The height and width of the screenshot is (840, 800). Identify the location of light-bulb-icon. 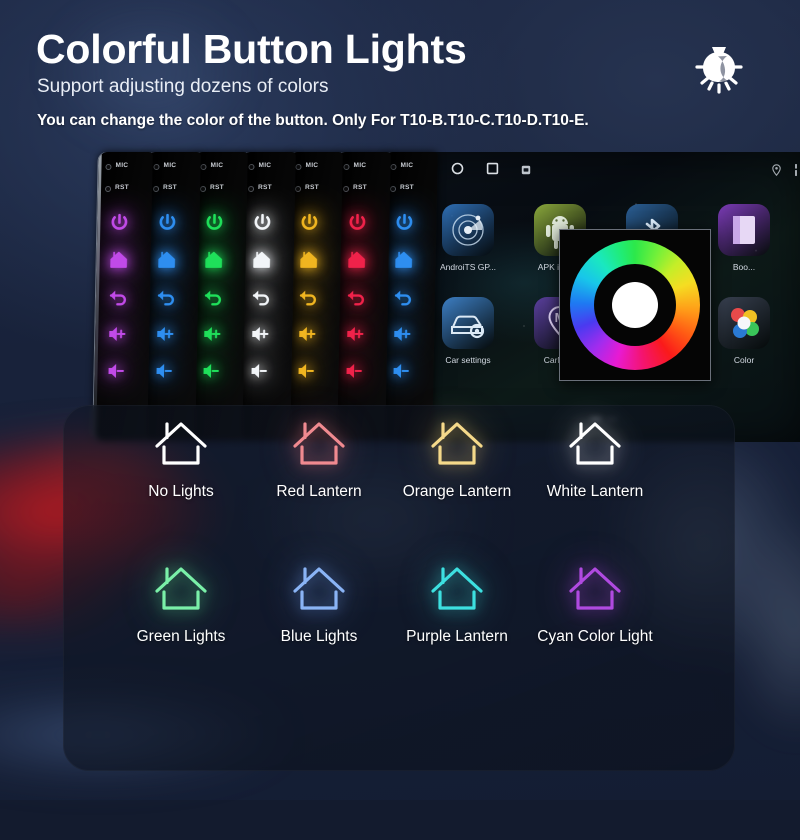
(719, 67).